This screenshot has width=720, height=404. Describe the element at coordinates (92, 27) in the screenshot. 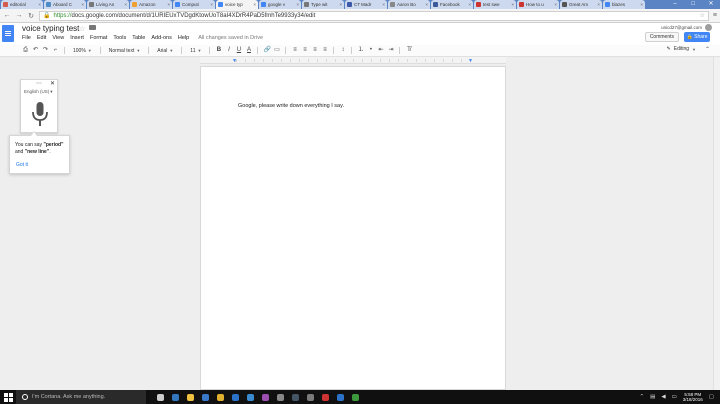

I see `folder-icon` at that location.